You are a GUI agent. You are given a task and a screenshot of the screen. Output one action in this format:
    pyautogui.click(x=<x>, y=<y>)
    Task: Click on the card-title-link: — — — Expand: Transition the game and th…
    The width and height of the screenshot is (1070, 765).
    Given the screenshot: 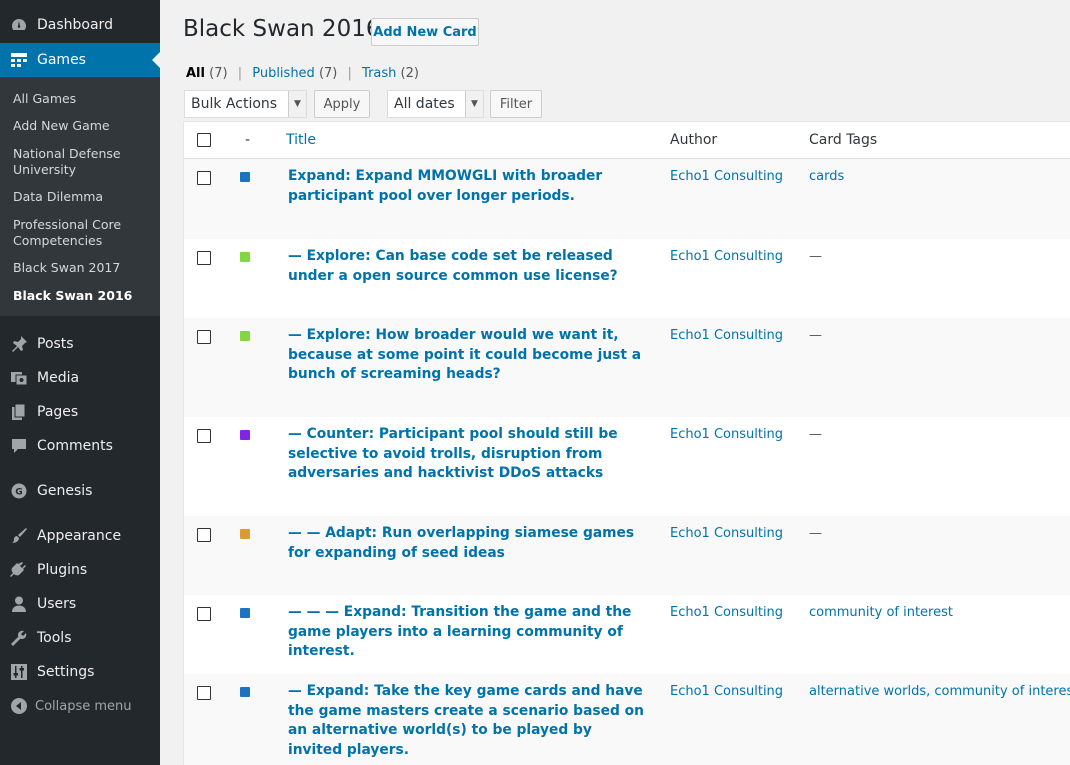 What is the action you would take?
    pyautogui.click(x=468, y=632)
    